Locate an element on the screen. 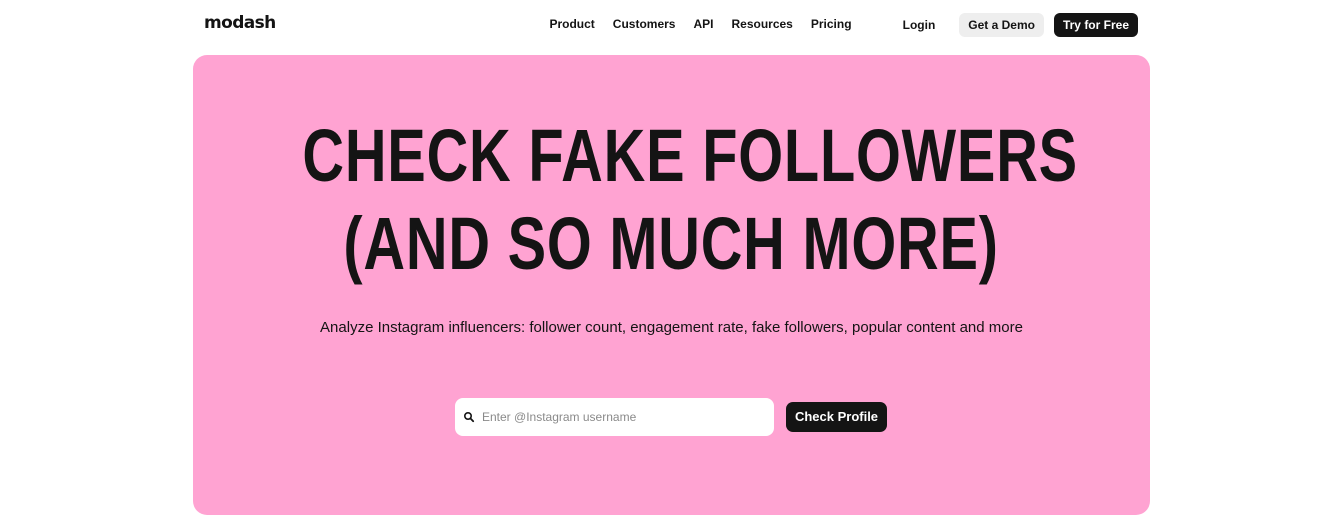 The width and height of the screenshot is (1335, 515). search-icon is located at coordinates (469, 417).